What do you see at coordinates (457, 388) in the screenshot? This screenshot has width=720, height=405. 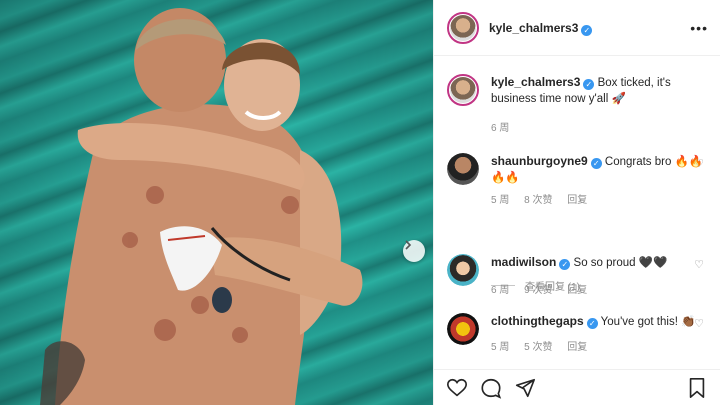 I see `like-icon` at bounding box center [457, 388].